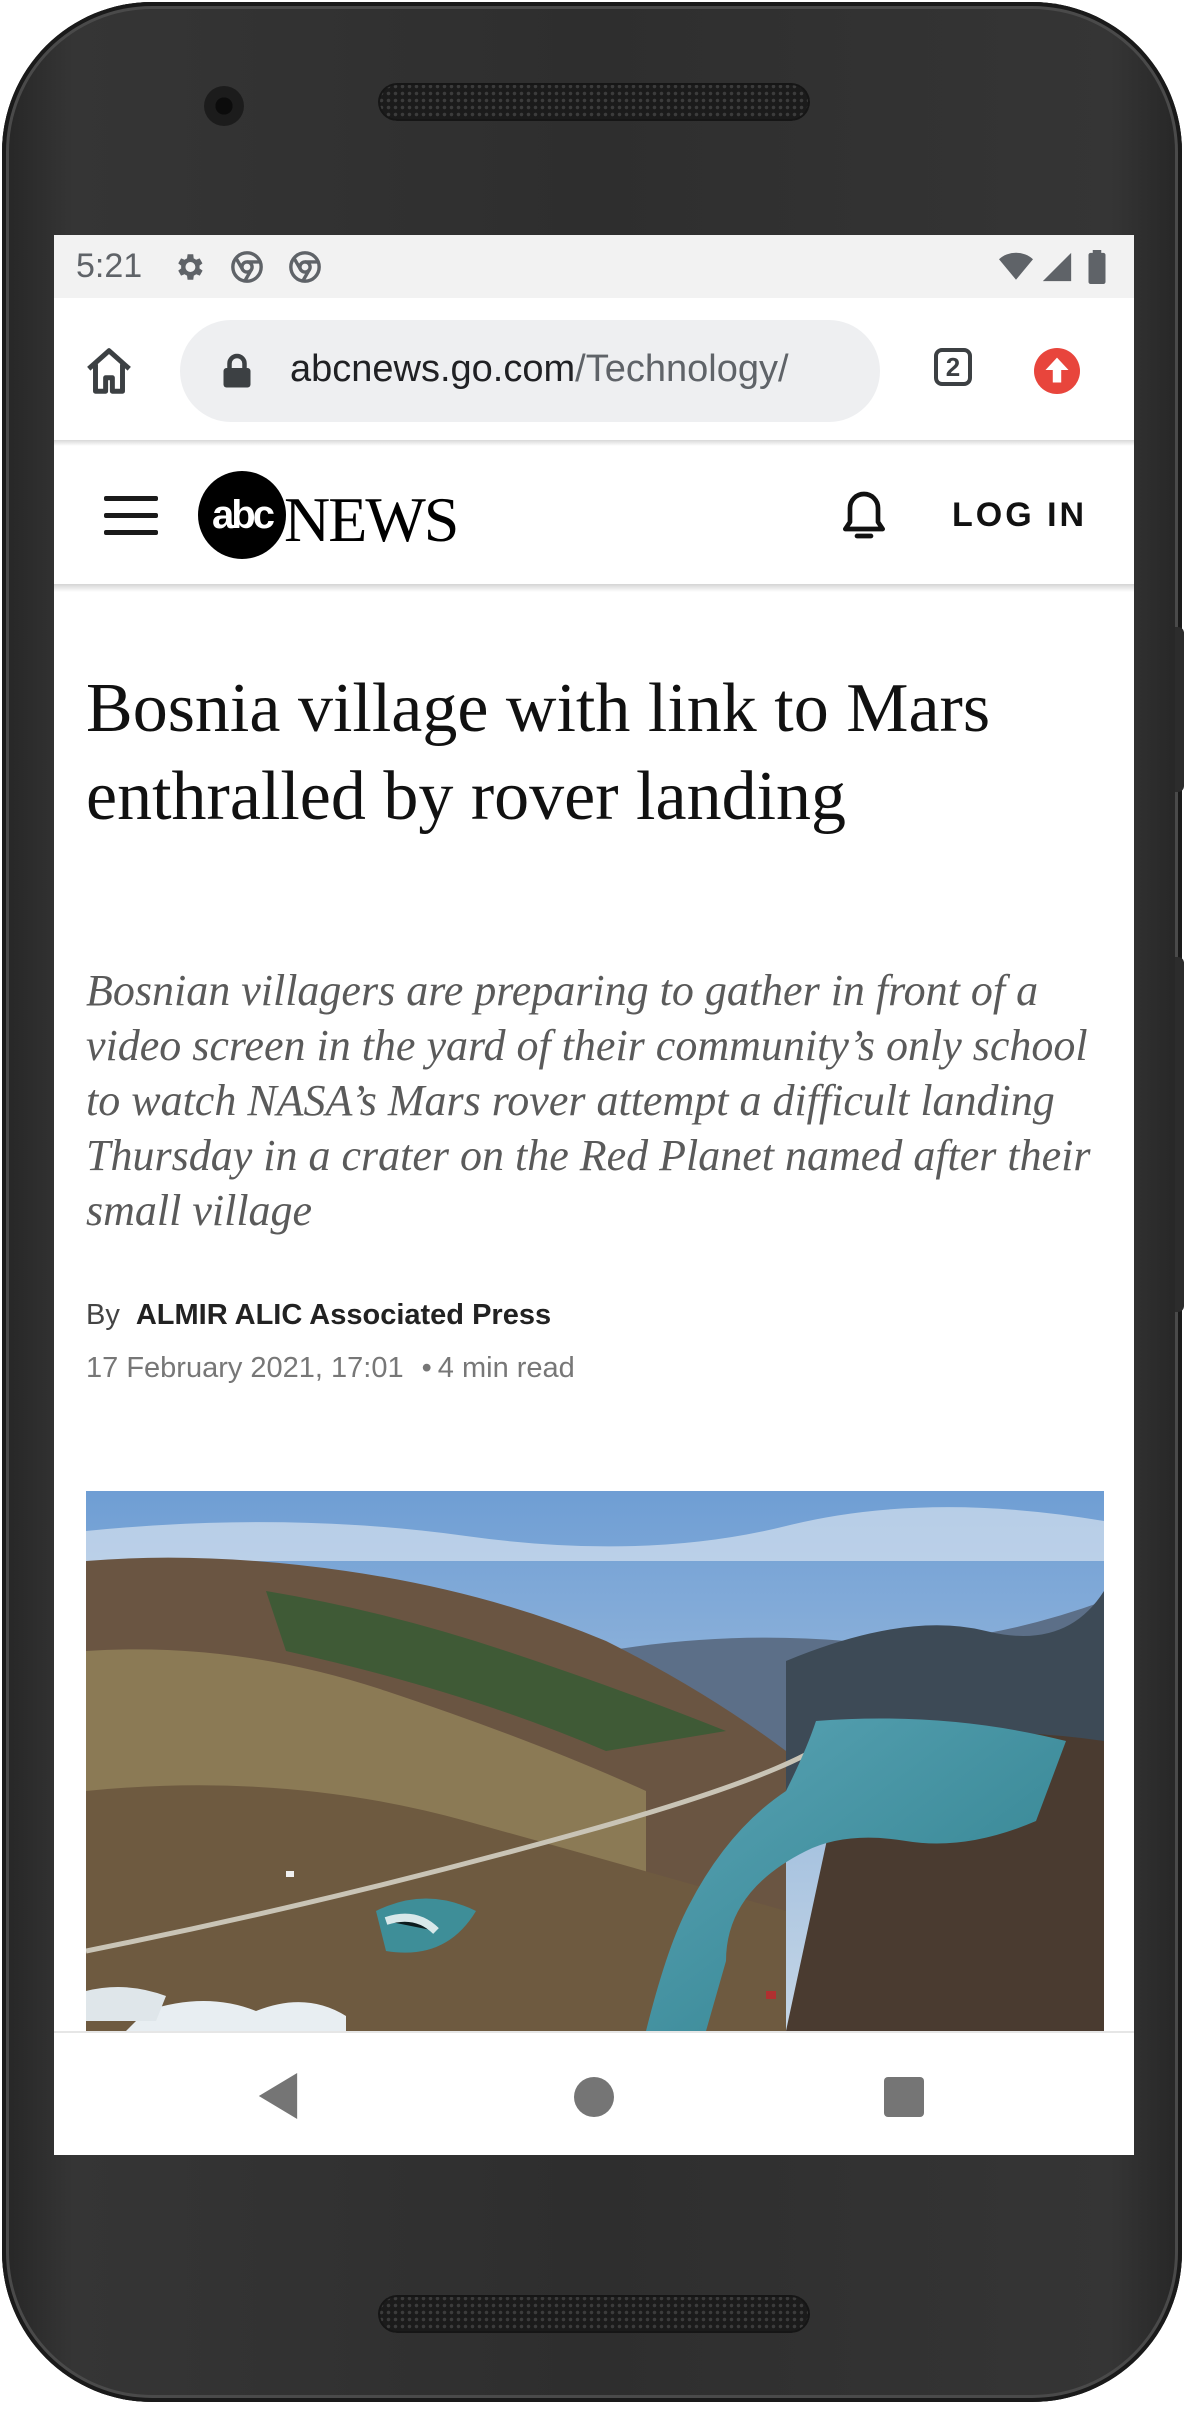 The height and width of the screenshot is (2409, 1194). What do you see at coordinates (224, 106) in the screenshot?
I see `front-camera` at bounding box center [224, 106].